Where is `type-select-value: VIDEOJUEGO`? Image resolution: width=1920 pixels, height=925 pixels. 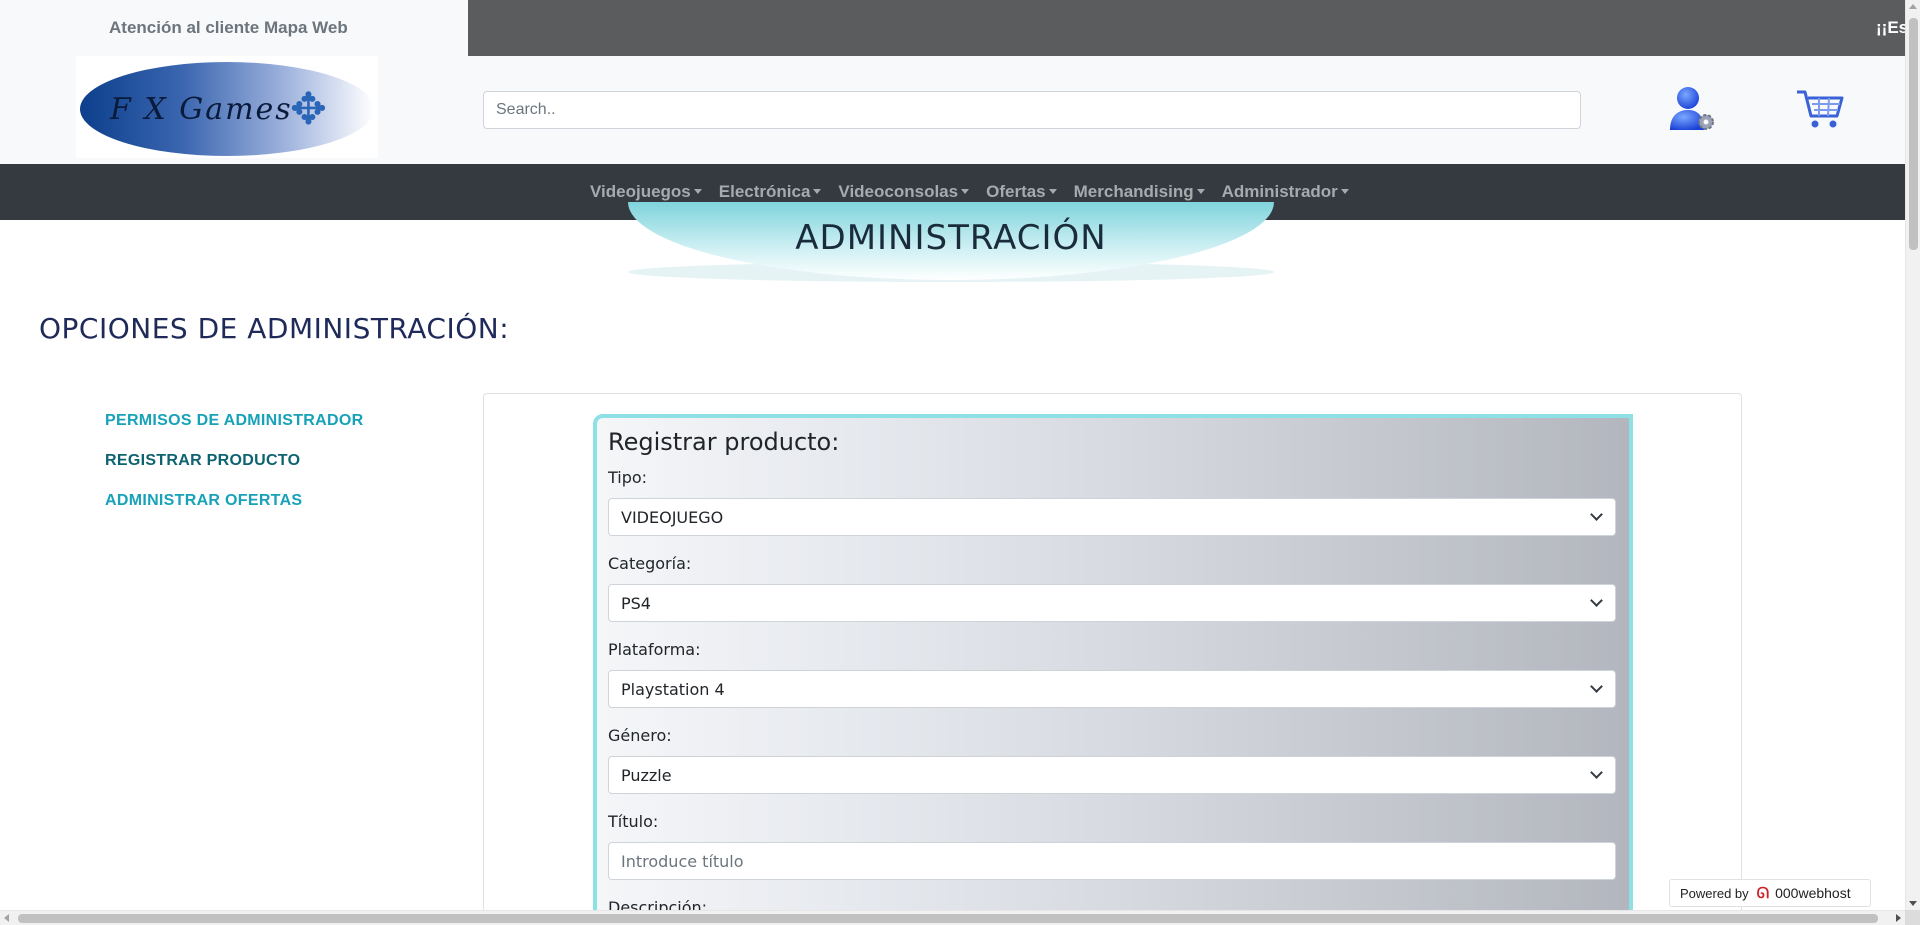
type-select-value: VIDEOJUEGO is located at coordinates (672, 517).